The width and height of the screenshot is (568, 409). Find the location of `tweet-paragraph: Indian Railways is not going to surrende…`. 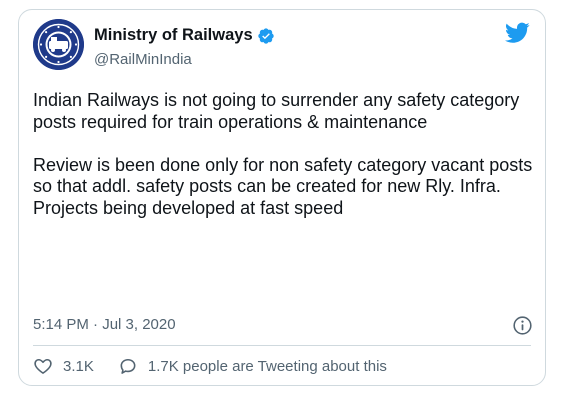

tweet-paragraph: Indian Railways is not going to surrende… is located at coordinates (276, 111).